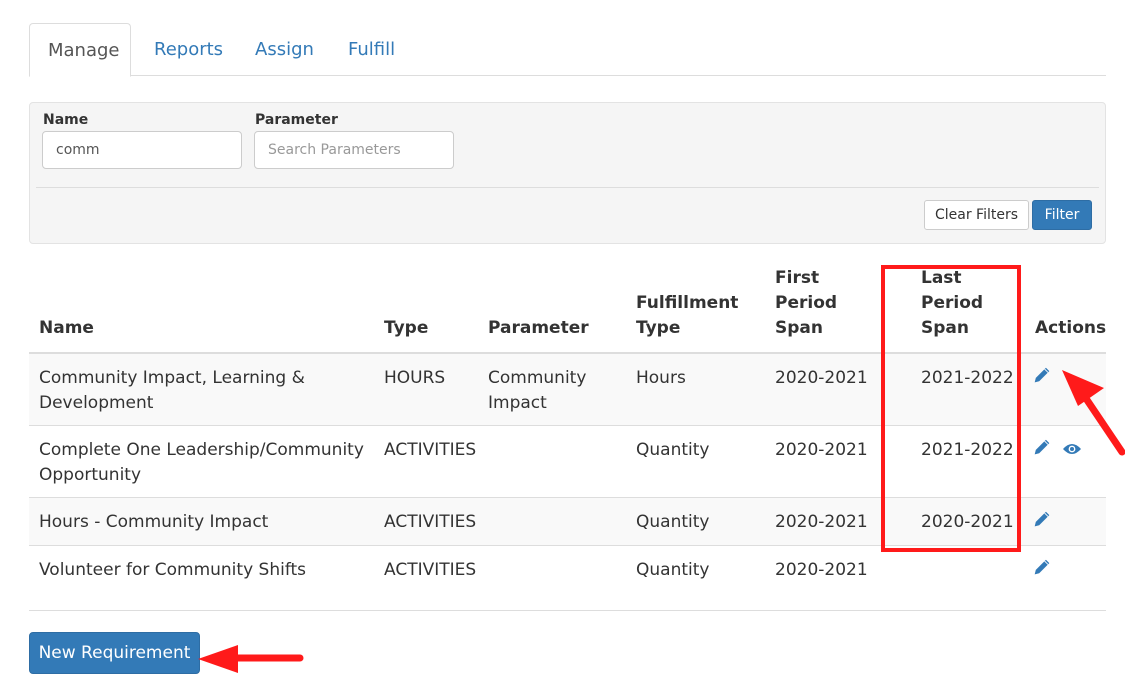  Describe the element at coordinates (201, 389) in the screenshot. I see `row-name: Community Impact, Learning & Development` at that location.